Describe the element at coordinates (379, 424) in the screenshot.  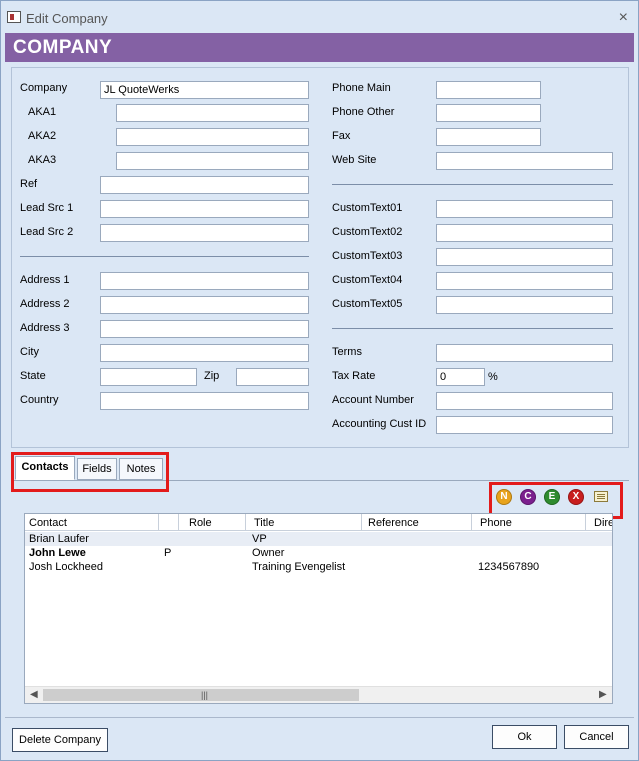
I see `accounting-cust-id-label: Accounting Cust ID` at that location.